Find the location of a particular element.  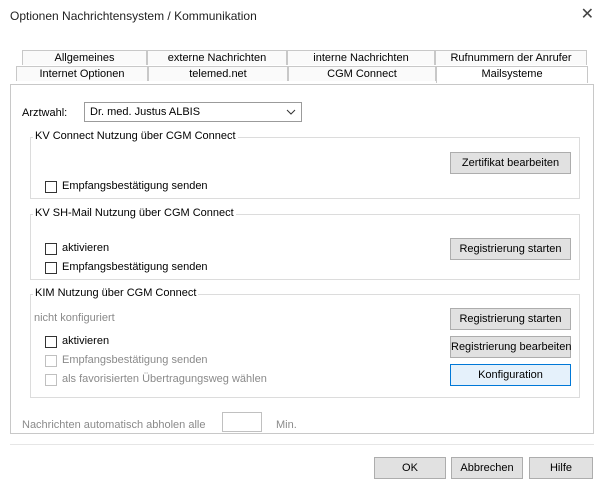

auto-fetch-label: Nachrichten automatisch abholen alle is located at coordinates (114, 425).